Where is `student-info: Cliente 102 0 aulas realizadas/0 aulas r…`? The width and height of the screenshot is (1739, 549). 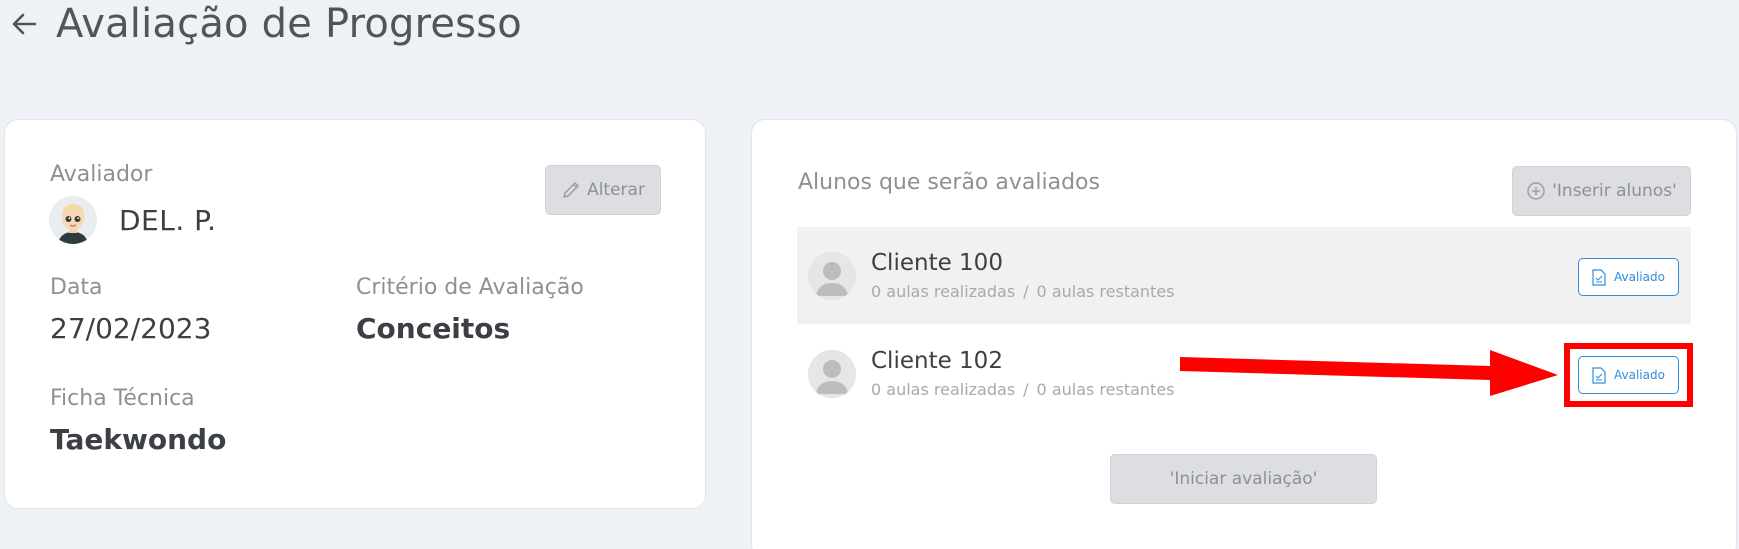 student-info: Cliente 102 0 aulas realizadas/0 aulas r… is located at coordinates (1023, 373).